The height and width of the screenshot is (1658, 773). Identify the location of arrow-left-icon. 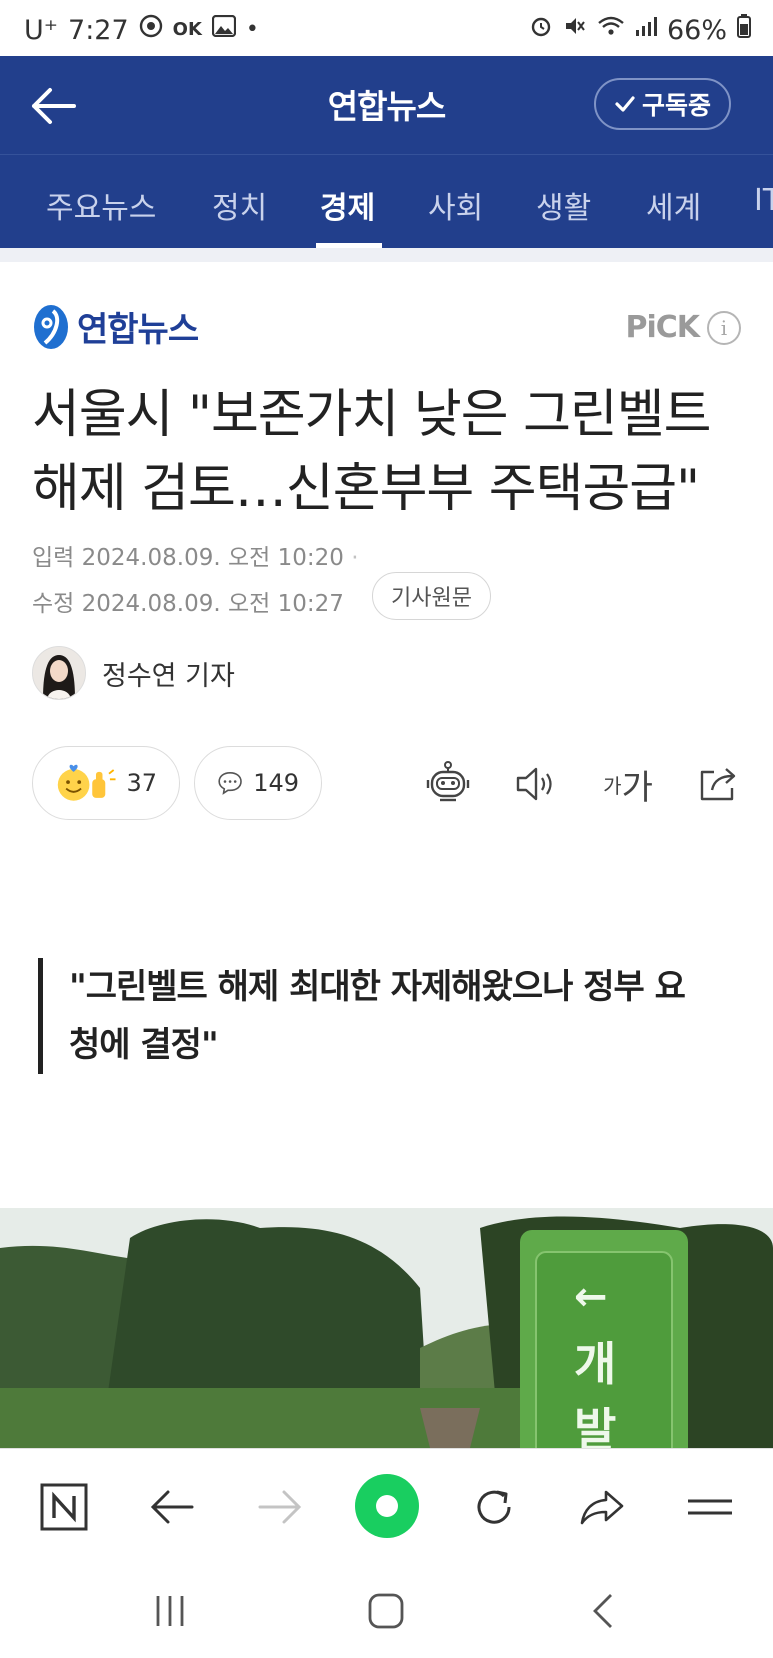
(172, 1507).